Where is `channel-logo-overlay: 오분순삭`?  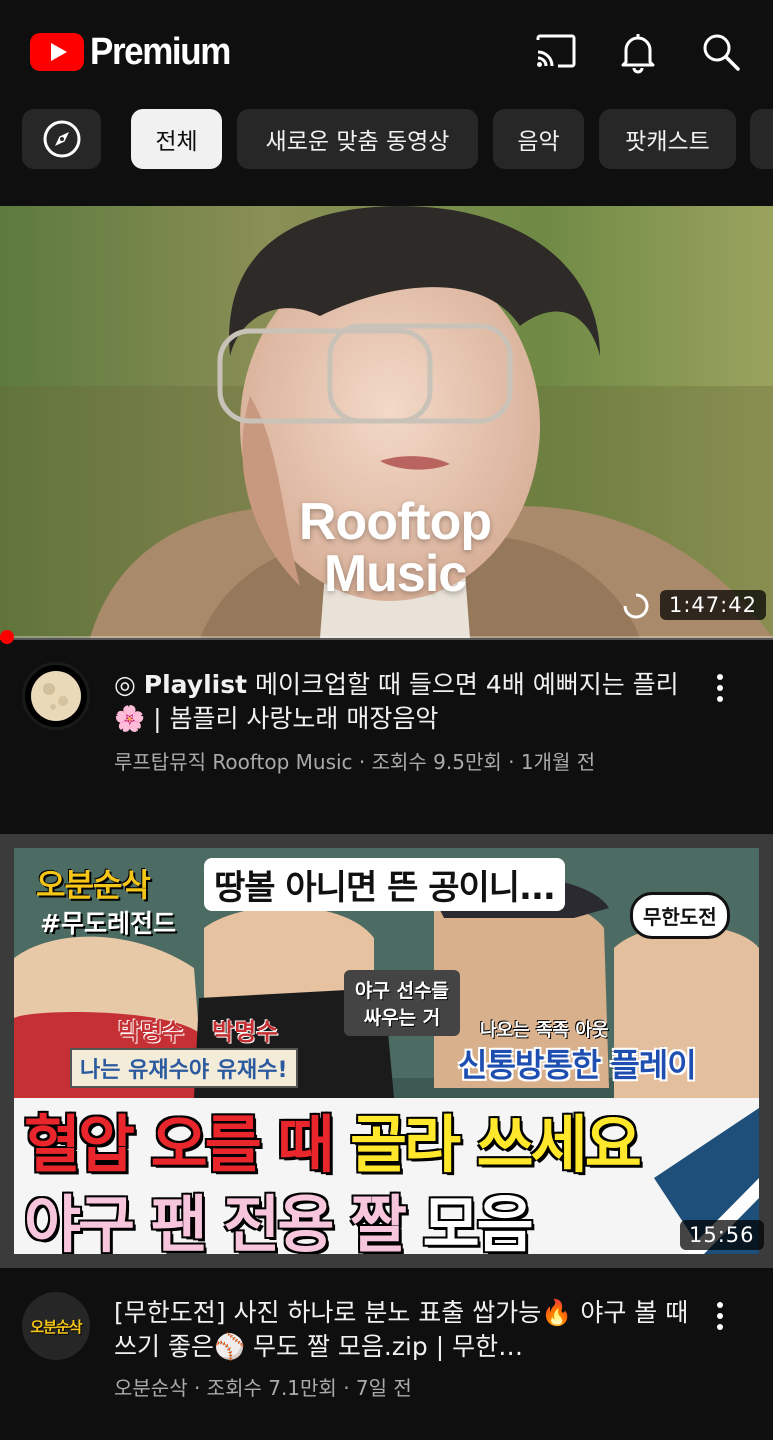
channel-logo-overlay: 오분순삭 is located at coordinates (93, 885).